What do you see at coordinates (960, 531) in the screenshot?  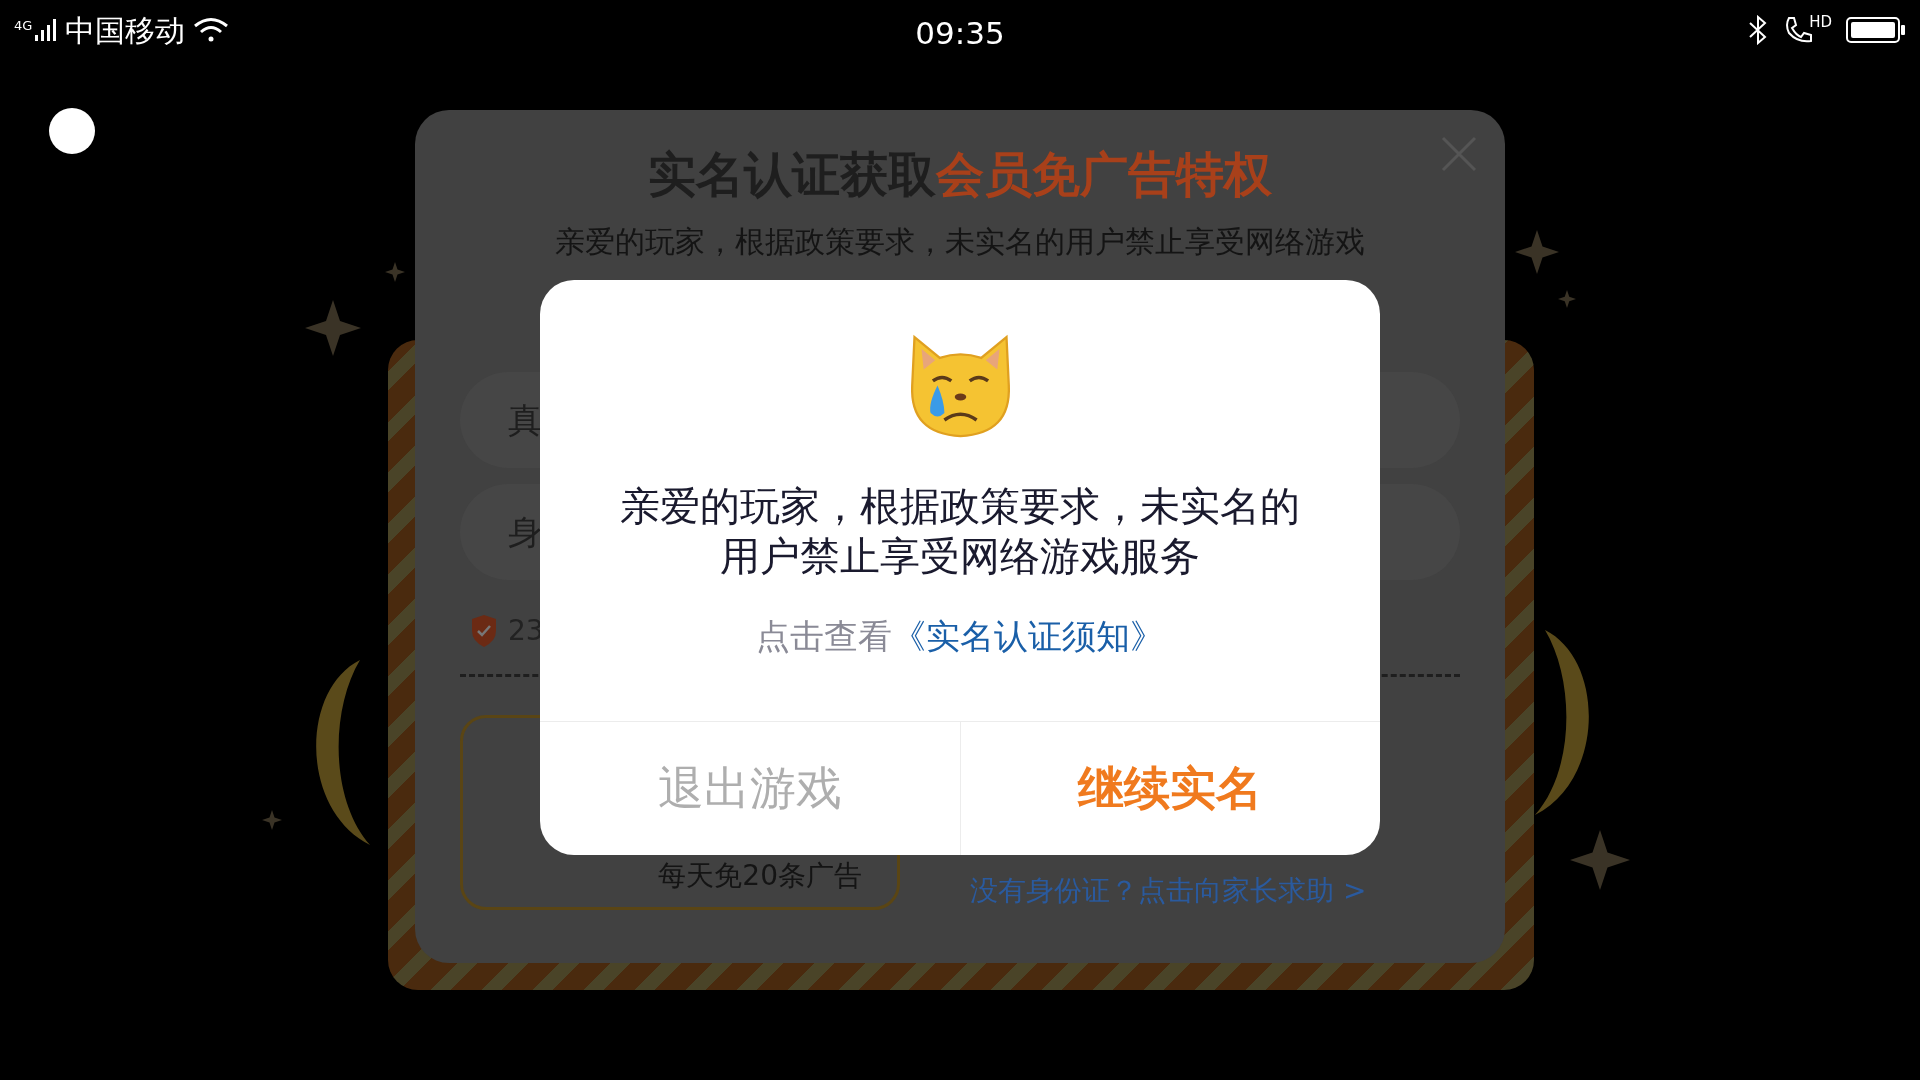 I see `dialog-message: 亲爱的玩家，根据政策要求，未实名的用户禁止享受网络游戏服务` at bounding box center [960, 531].